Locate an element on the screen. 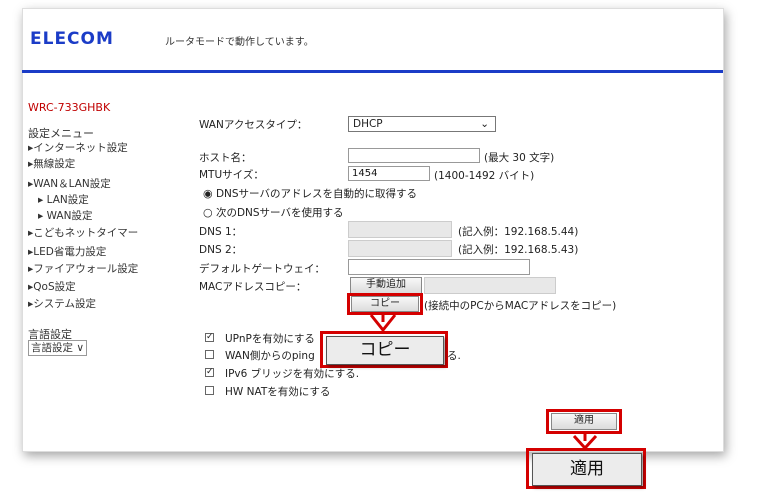  wan-type-label: WANアクセスタイプ： is located at coordinates (253, 125).